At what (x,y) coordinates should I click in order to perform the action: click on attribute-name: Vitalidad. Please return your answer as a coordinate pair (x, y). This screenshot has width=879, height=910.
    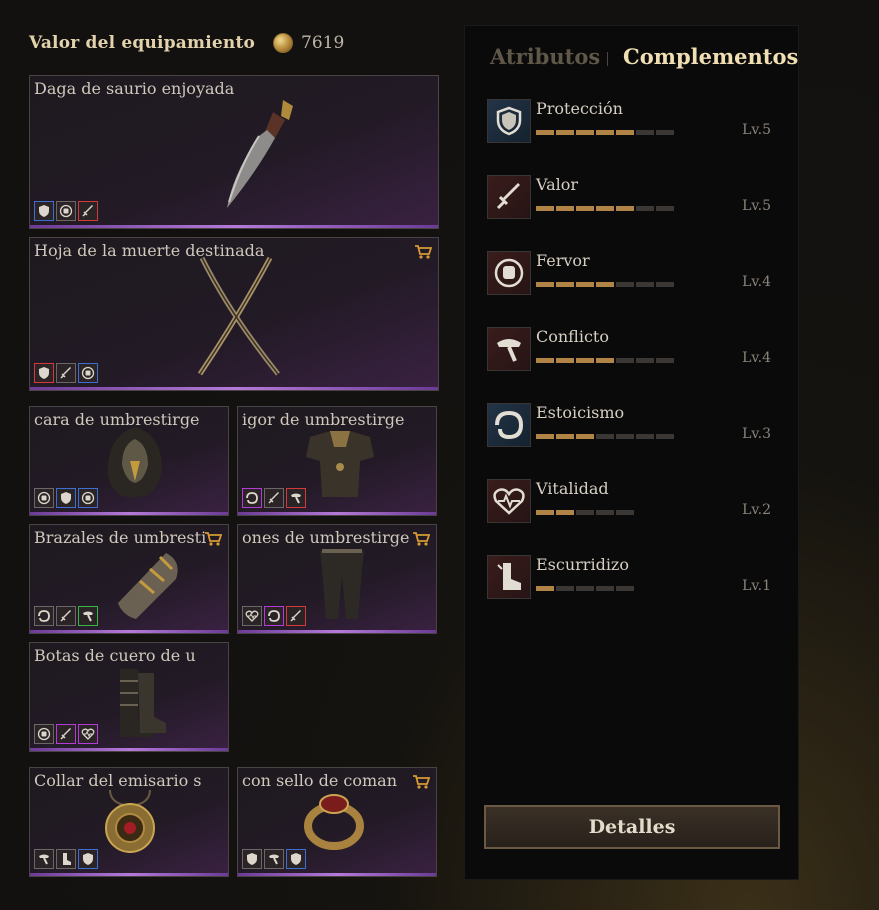
    Looking at the image, I should click on (572, 488).